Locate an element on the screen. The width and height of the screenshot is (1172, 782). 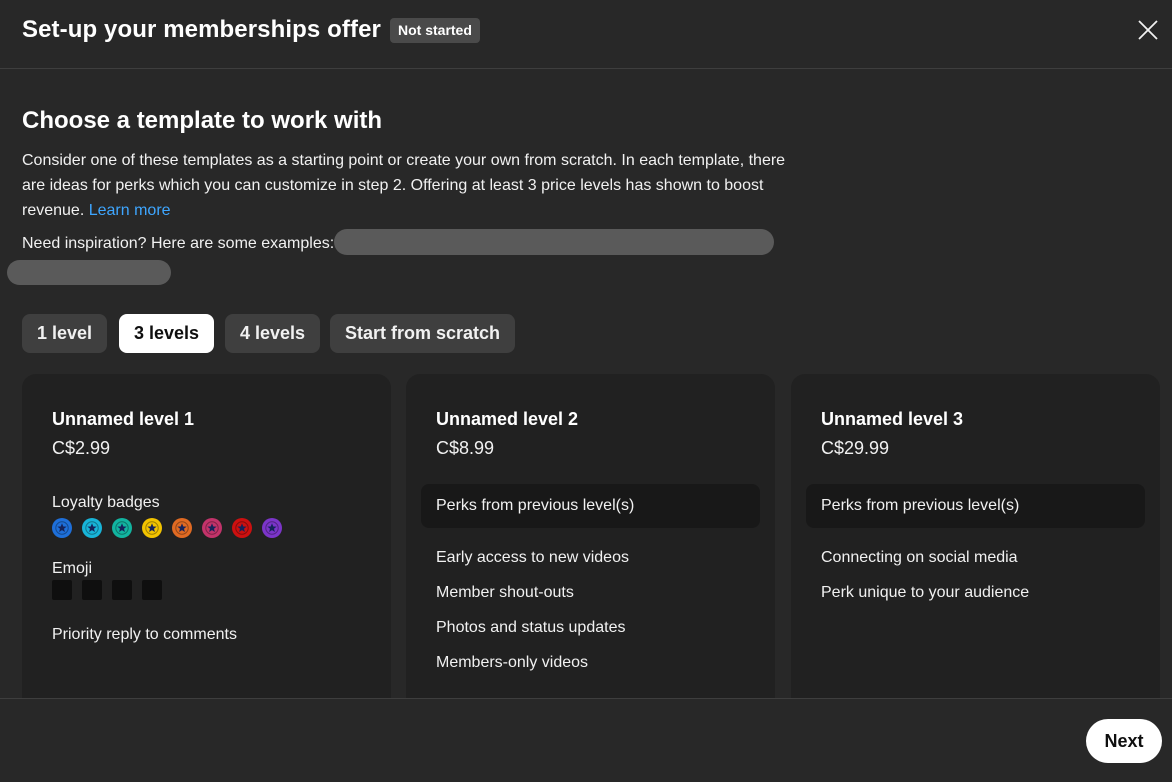
level-price: C$29.99 is located at coordinates (855, 448).